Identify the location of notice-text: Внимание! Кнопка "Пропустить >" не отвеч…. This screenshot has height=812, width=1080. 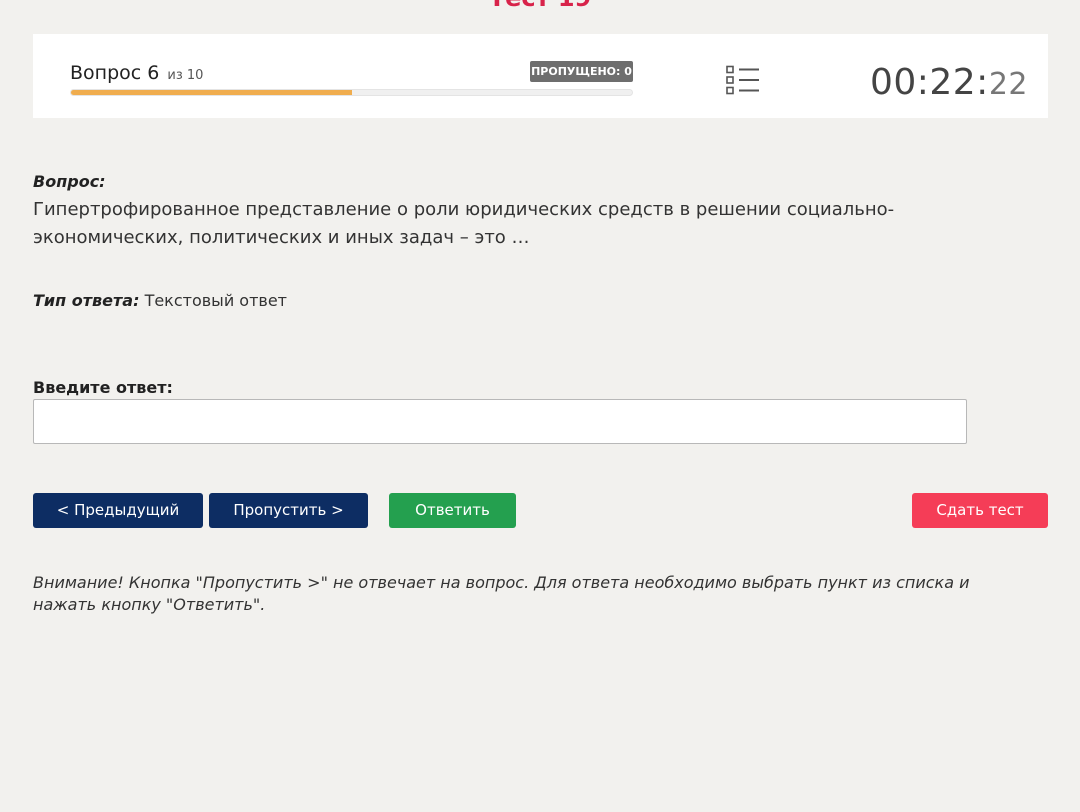
(501, 593).